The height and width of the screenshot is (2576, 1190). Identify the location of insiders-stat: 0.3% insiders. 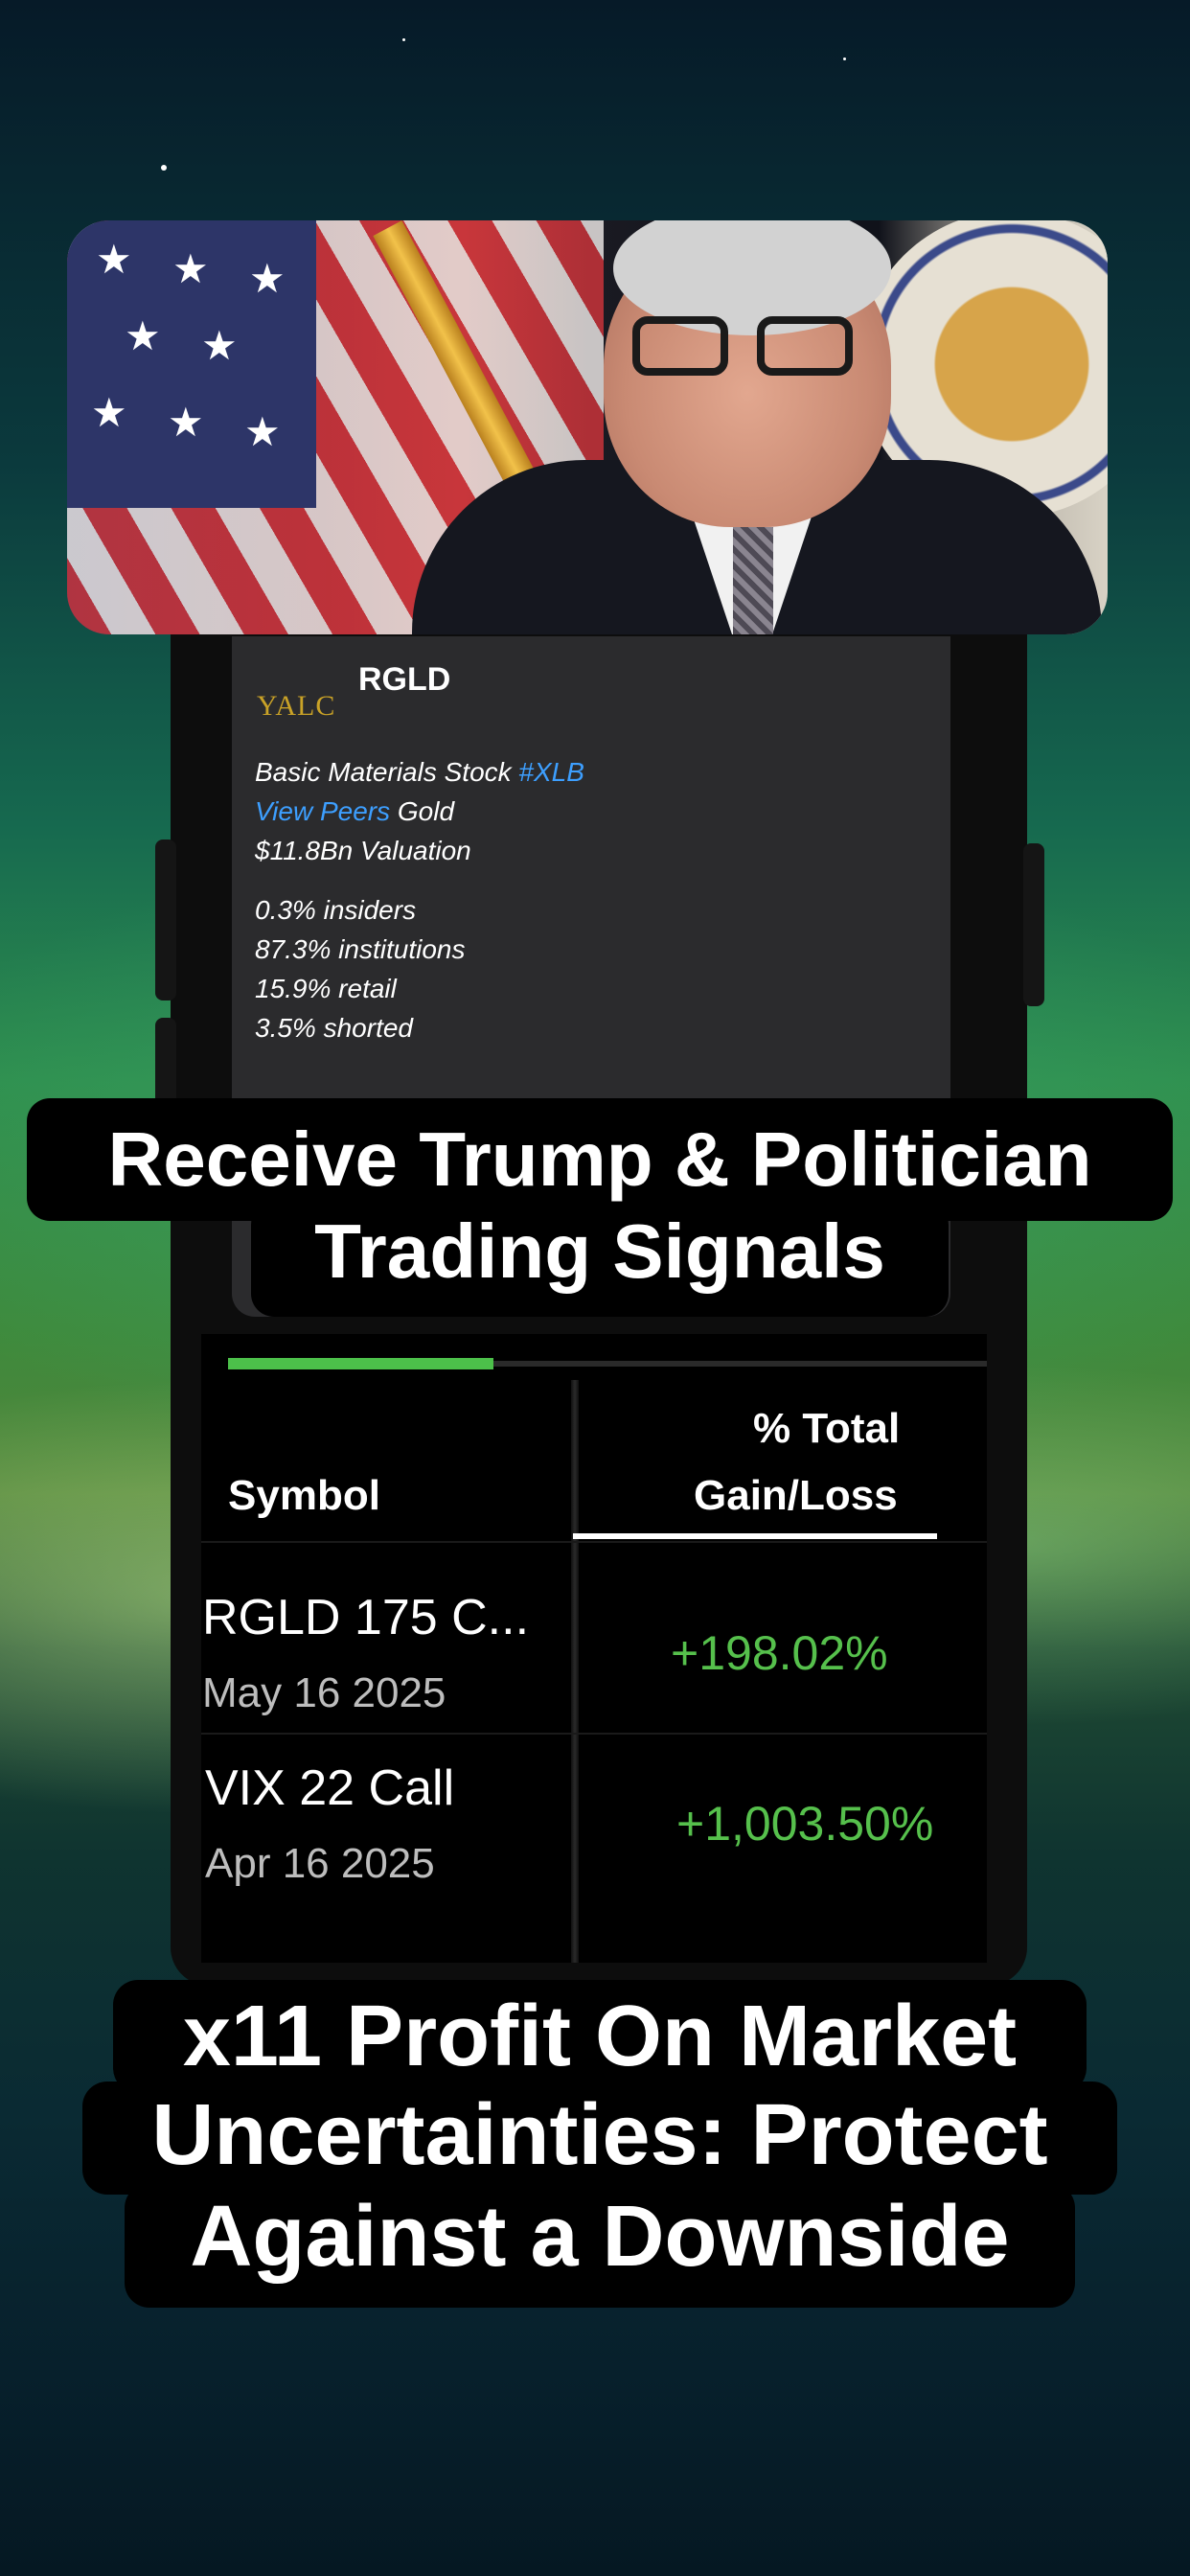
(336, 910).